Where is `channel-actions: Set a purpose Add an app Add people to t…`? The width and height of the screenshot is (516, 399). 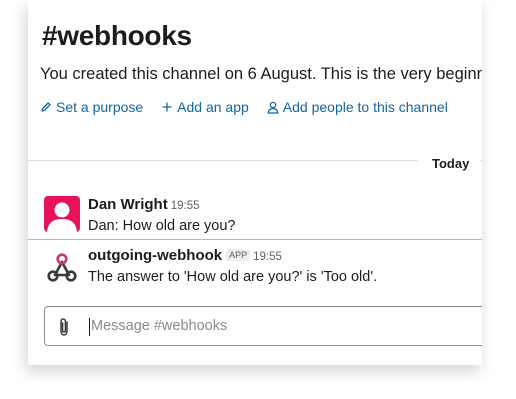 channel-actions: Set a purpose Add an app Add people to t… is located at coordinates (253, 107).